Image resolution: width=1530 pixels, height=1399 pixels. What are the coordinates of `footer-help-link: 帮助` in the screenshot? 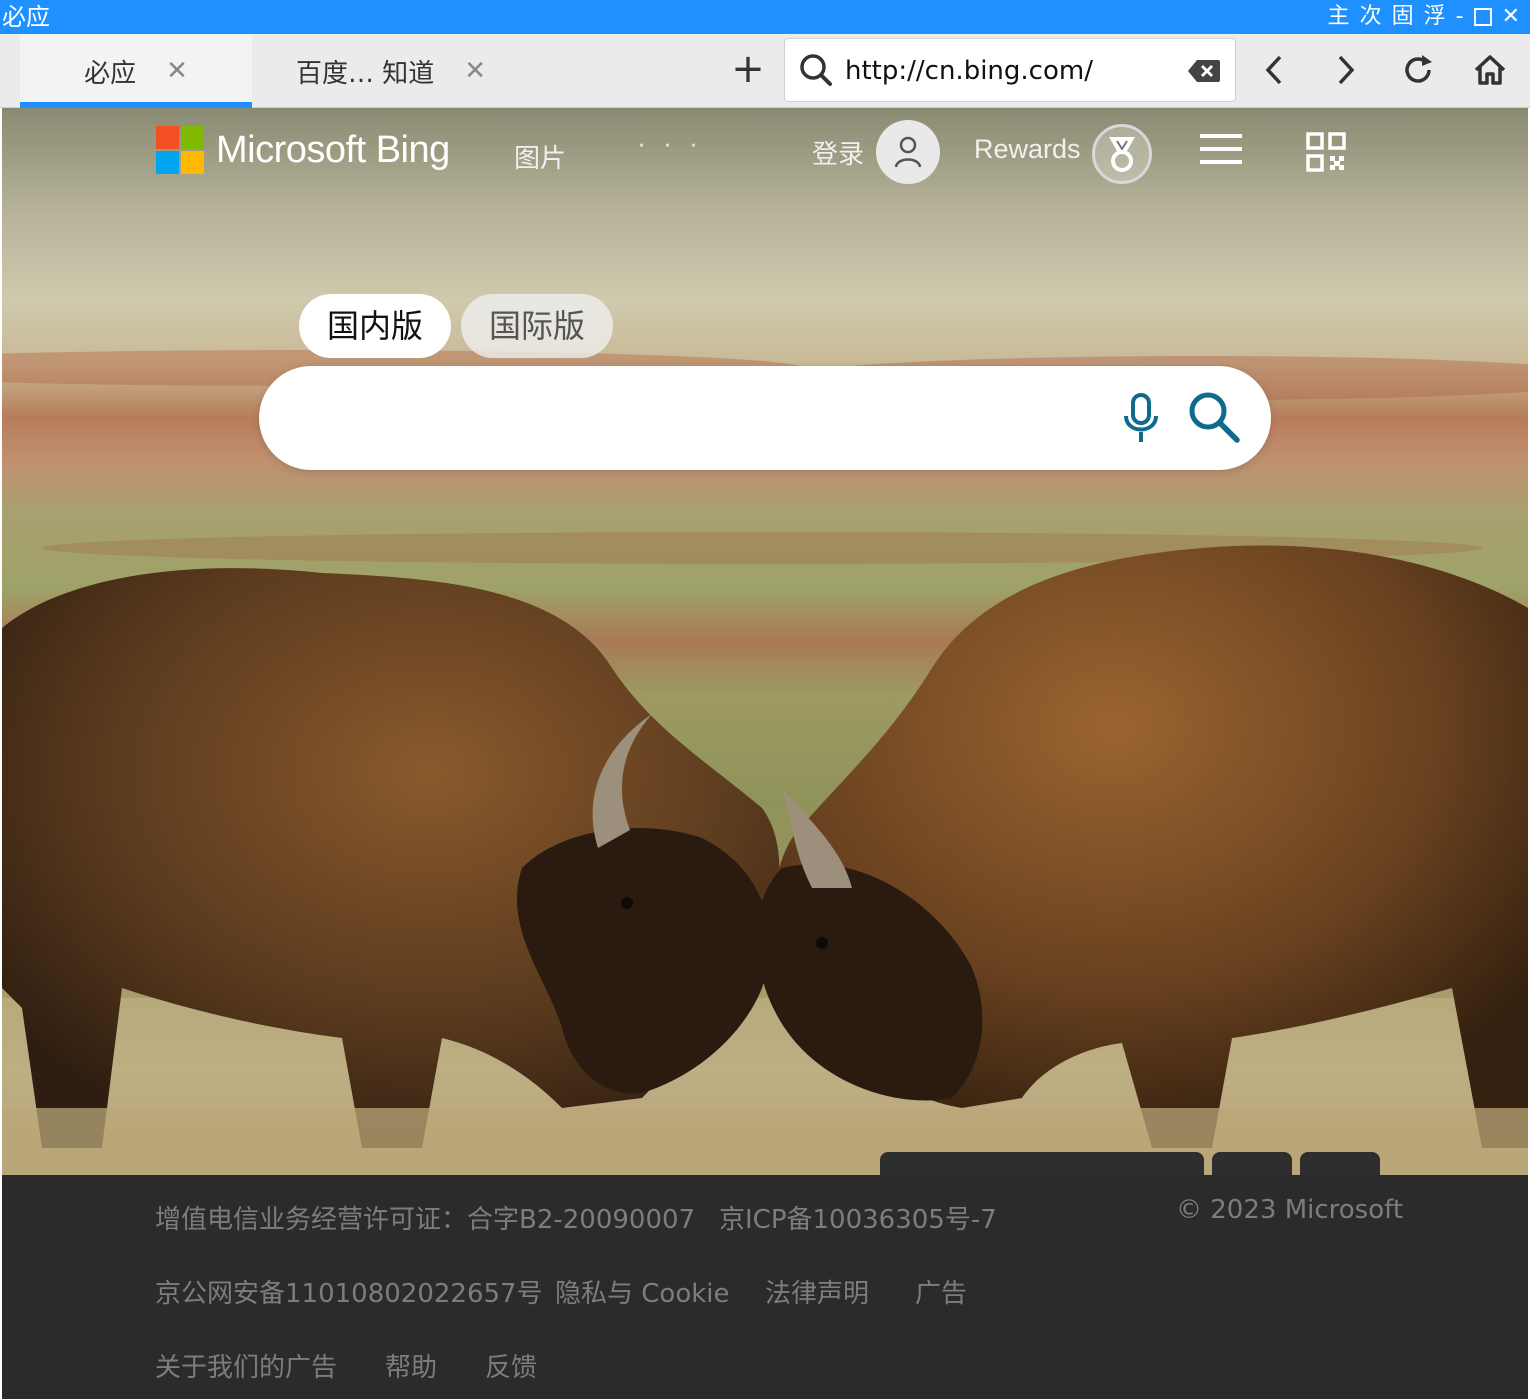 It's located at (411, 1365).